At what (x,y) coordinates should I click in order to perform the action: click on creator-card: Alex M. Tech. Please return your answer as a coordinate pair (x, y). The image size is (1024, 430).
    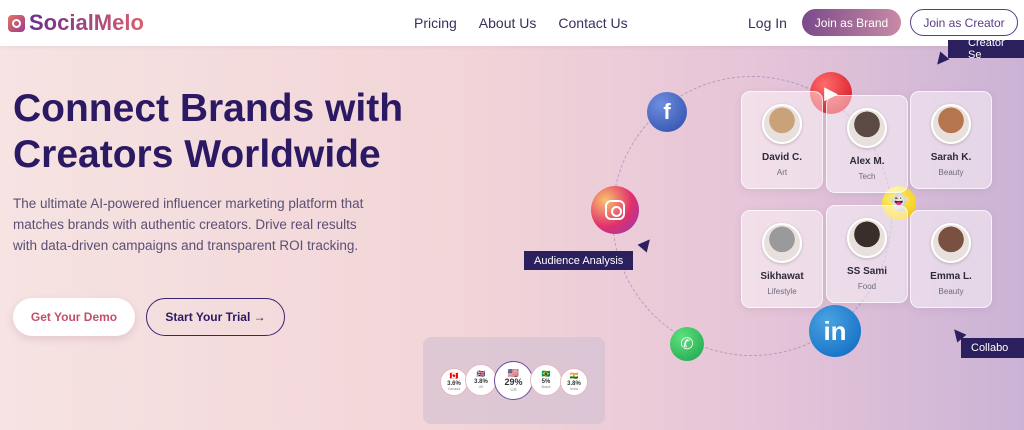
    Looking at the image, I should click on (867, 144).